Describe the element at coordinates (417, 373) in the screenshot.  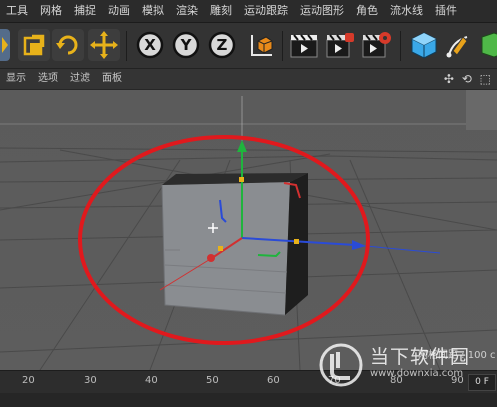
I see `watermark-url: www.downxia.com` at that location.